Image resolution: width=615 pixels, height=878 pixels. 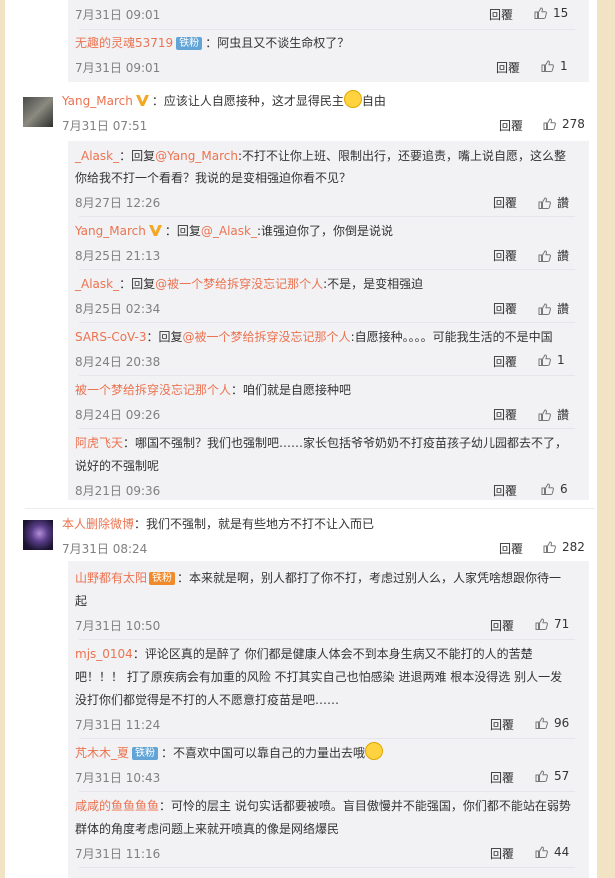 What do you see at coordinates (111, 337) in the screenshot?
I see `user-name: SARS-CoV-3` at bounding box center [111, 337].